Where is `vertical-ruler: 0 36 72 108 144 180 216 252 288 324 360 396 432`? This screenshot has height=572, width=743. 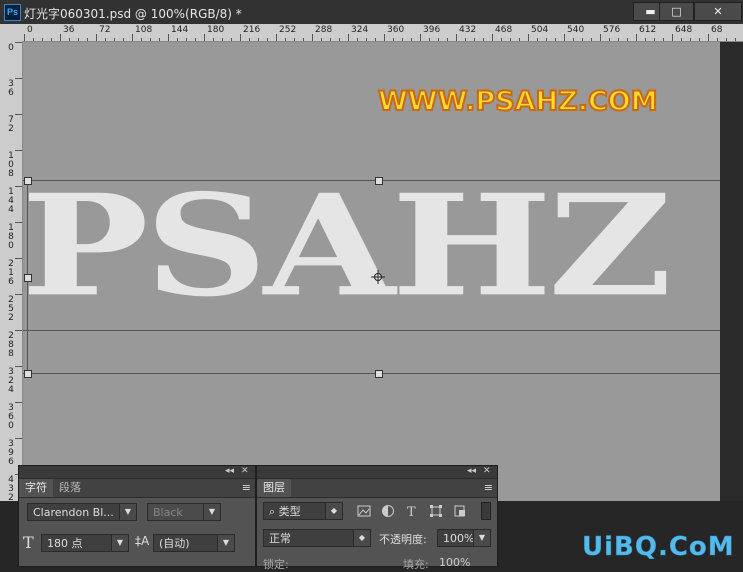 vertical-ruler: 0 36 72 108 144 180 216 252 288 324 360 396 432 is located at coordinates (11, 271).